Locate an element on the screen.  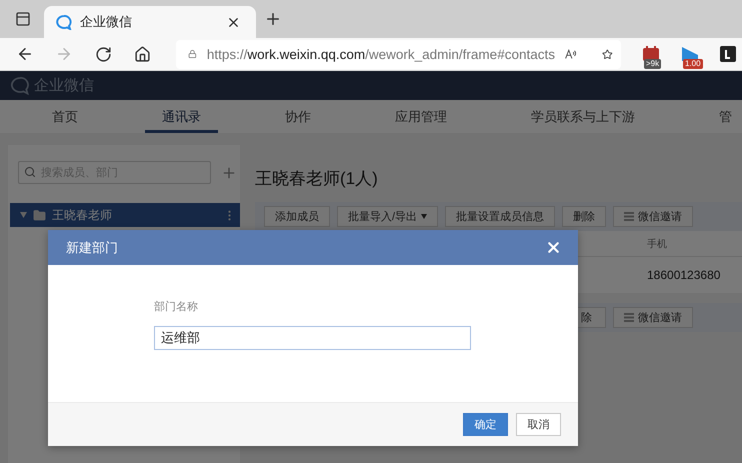
close-icon is located at coordinates (553, 247).